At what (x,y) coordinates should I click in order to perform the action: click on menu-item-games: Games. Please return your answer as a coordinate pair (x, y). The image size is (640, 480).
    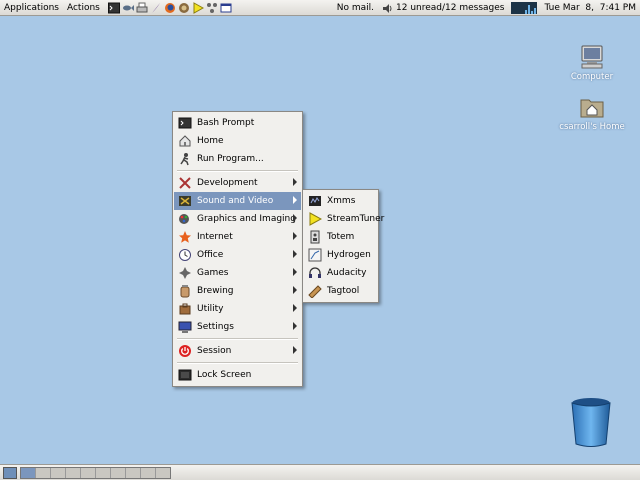
    Looking at the image, I should click on (237, 273).